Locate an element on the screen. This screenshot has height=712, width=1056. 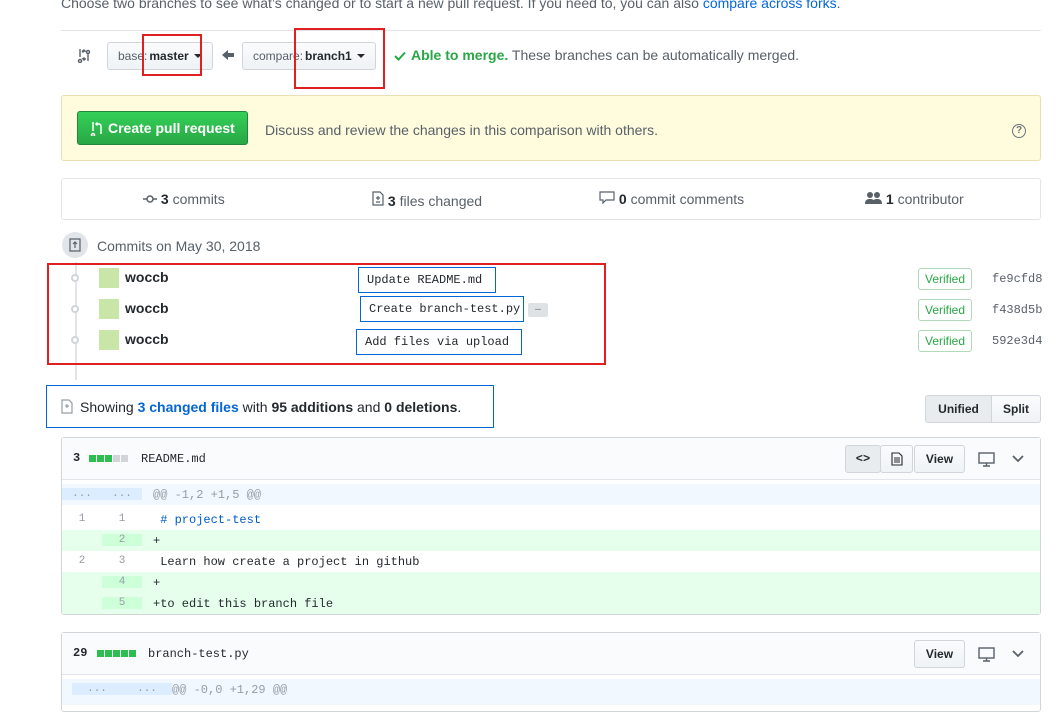
pull-request-icon is located at coordinates (96, 128).